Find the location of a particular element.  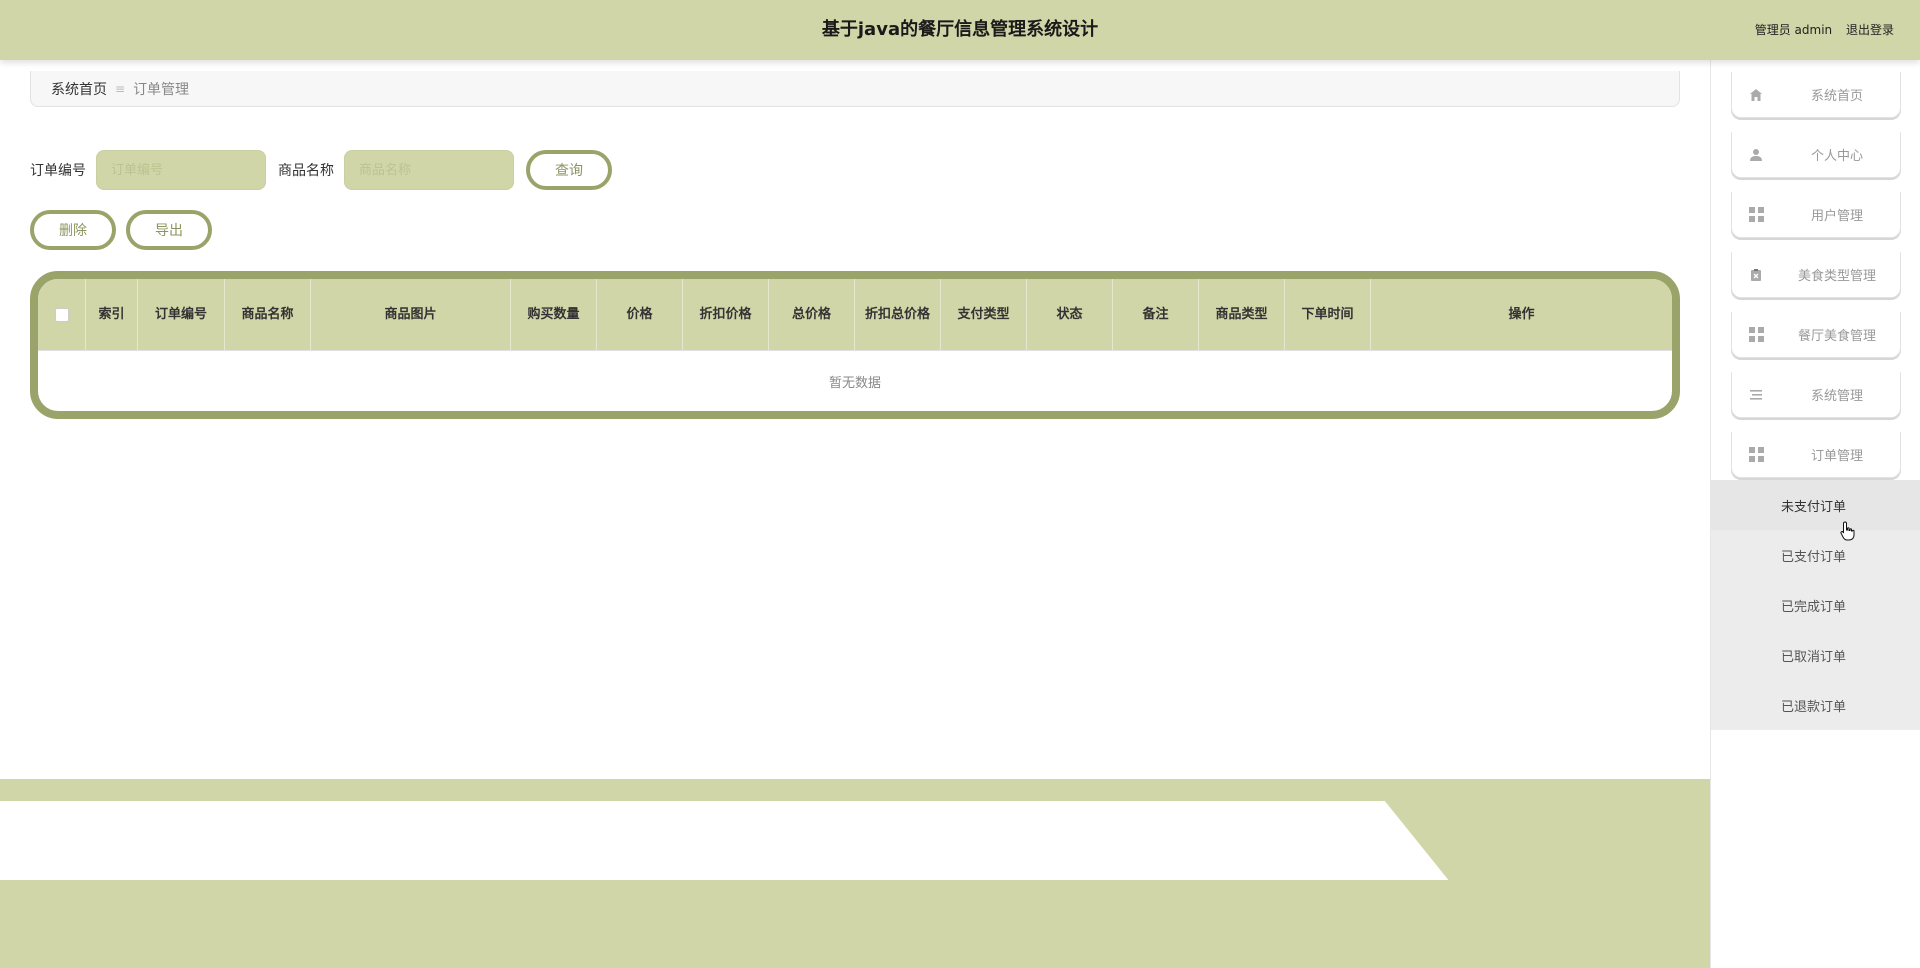

user-icon is located at coordinates (1756, 155).